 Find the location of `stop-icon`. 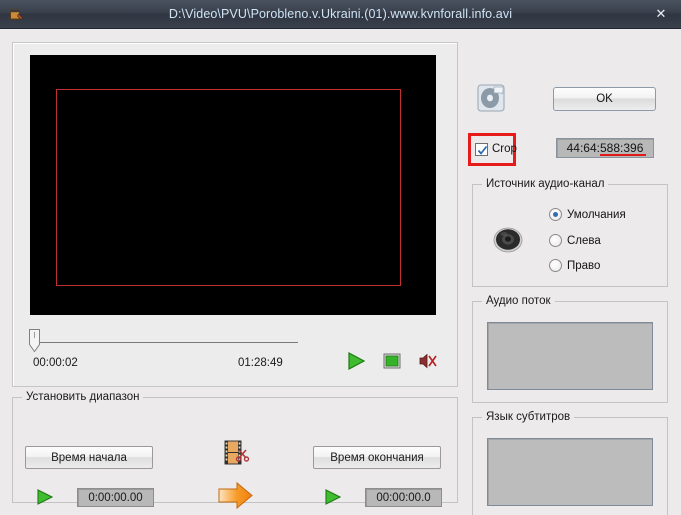

stop-icon is located at coordinates (392, 361).